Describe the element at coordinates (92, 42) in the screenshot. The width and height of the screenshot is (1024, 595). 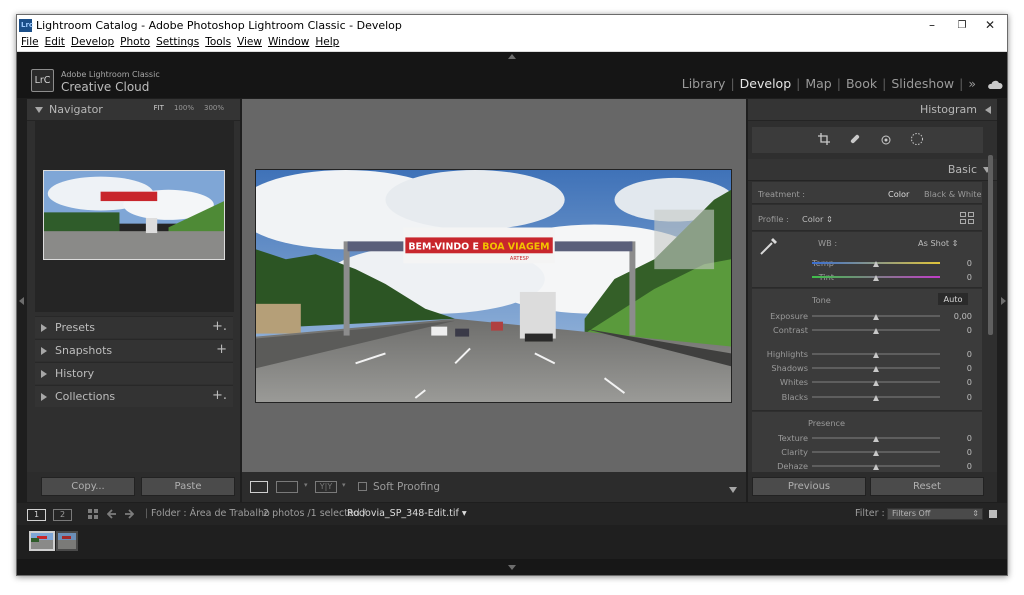
I see `menu-develop: Develop` at that location.